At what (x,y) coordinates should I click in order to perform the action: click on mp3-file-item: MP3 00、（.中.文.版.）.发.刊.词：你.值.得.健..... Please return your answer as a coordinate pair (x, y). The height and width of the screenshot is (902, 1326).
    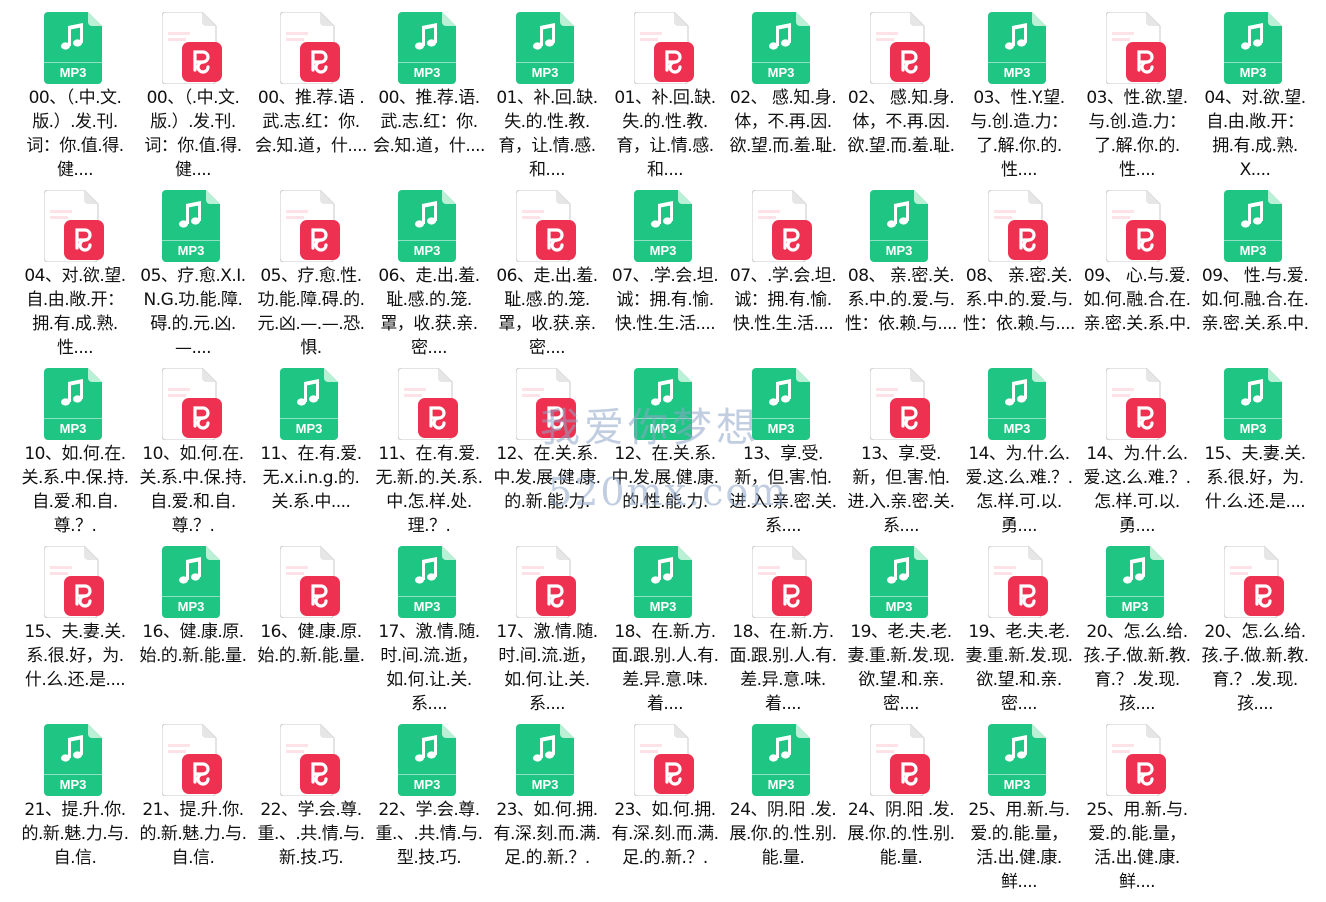
    Looking at the image, I should click on (74, 95).